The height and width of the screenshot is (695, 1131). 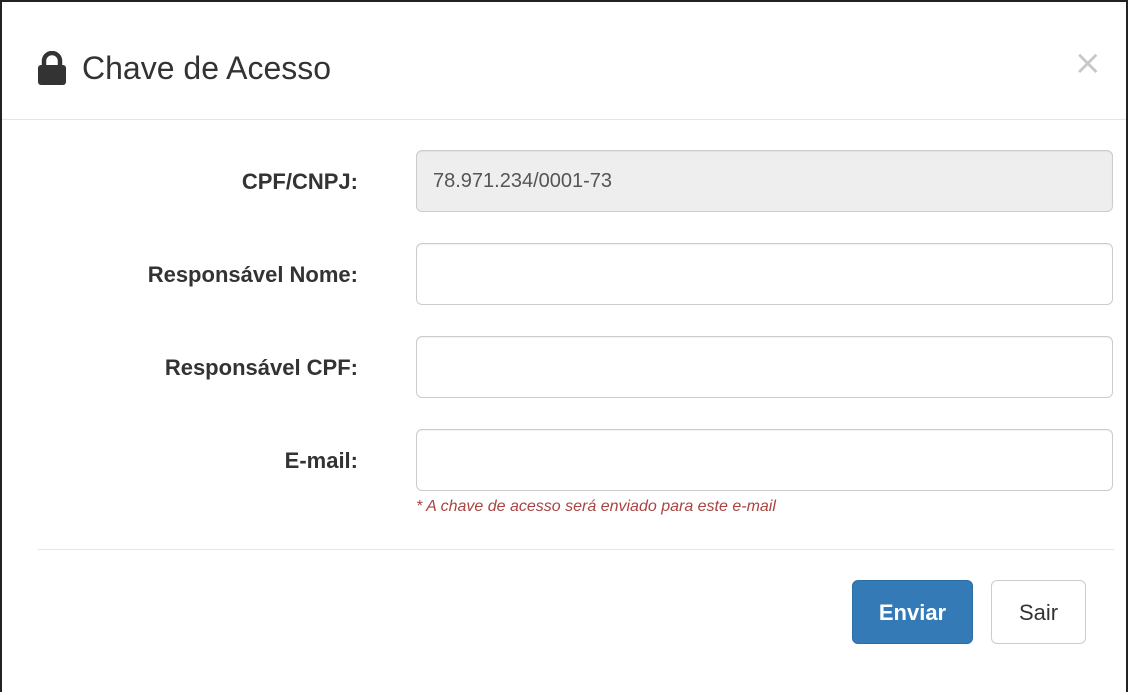 I want to click on email-input, so click(x=764, y=460).